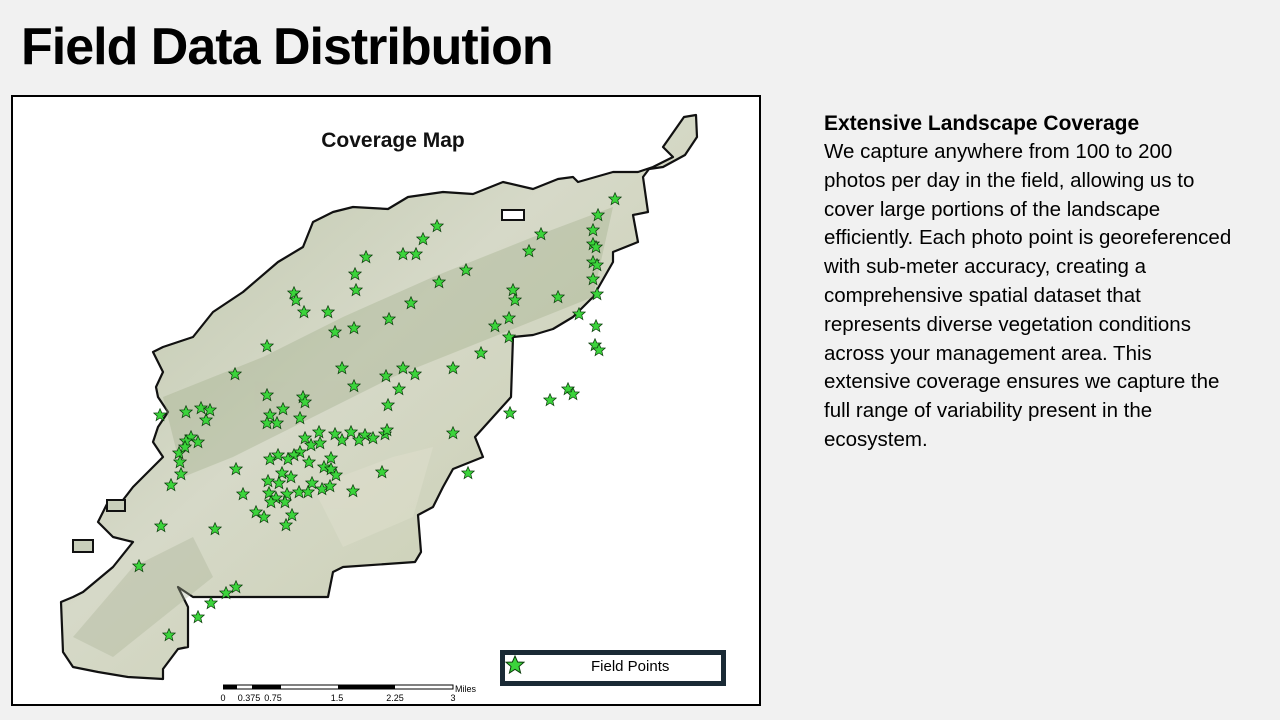  Describe the element at coordinates (453, 698) in the screenshot. I see `scale-tick: 3` at that location.